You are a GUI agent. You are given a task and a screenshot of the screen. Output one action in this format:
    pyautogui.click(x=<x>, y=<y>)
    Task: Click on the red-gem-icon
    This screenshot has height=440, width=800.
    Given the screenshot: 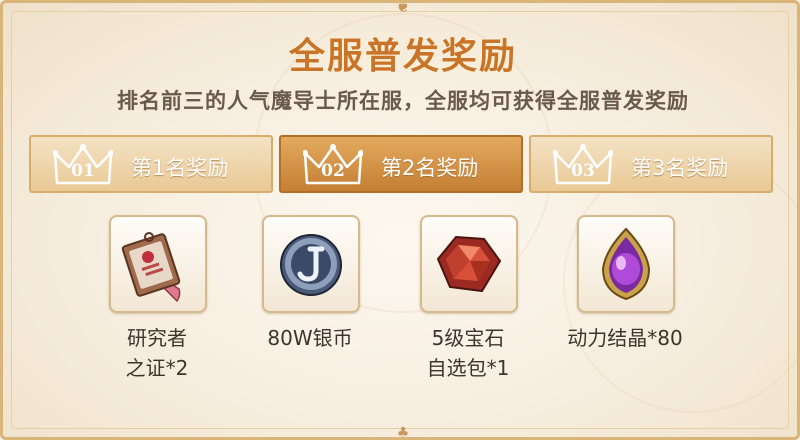 What is the action you would take?
    pyautogui.click(x=469, y=264)
    